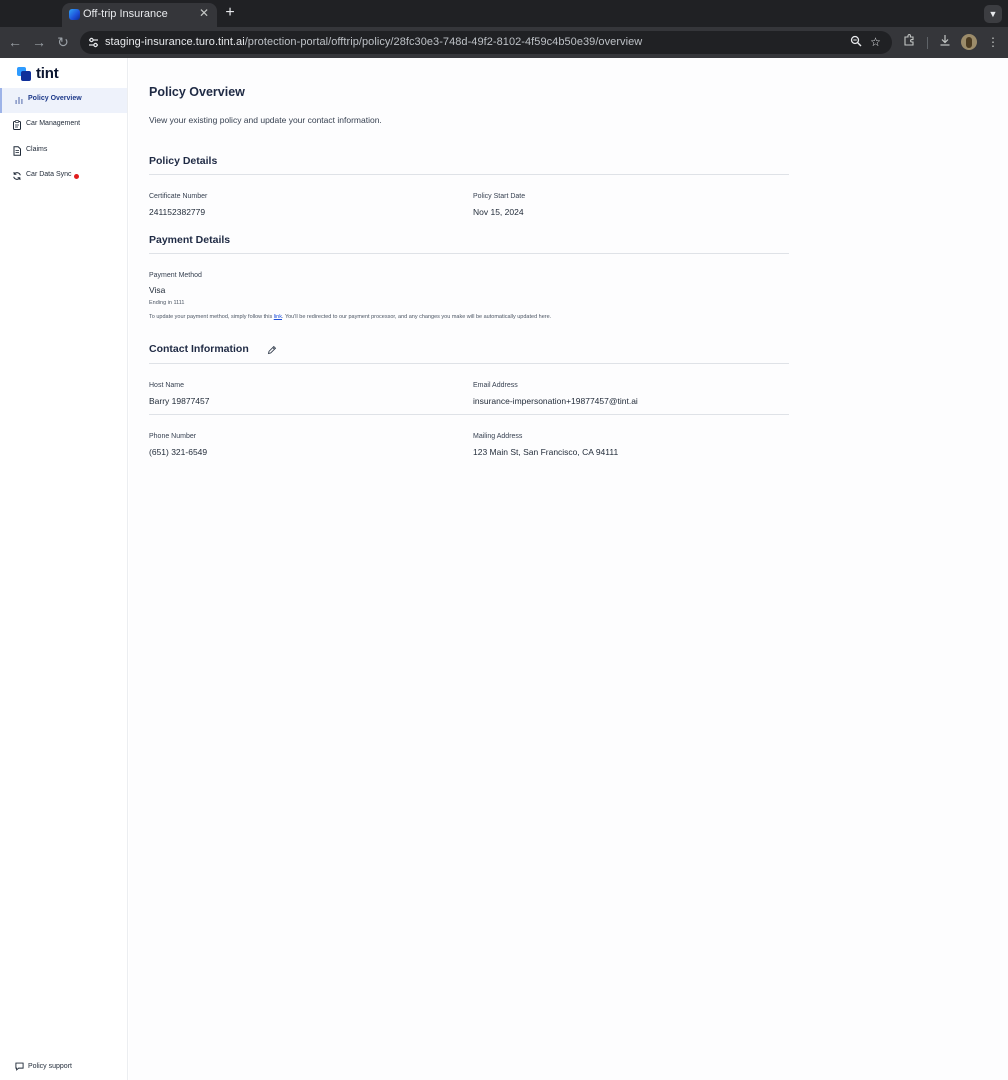 The height and width of the screenshot is (1080, 1008). I want to click on zoom-icon, so click(855, 42).